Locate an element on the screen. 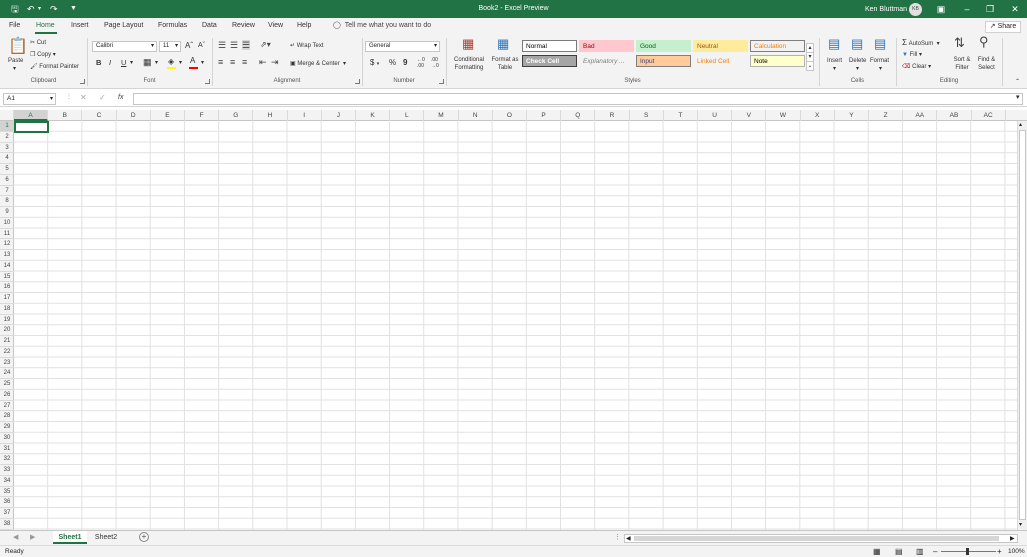 This screenshot has width=1027, height=557. horizontal-scrollbar: ◀ ▶ is located at coordinates (821, 538).